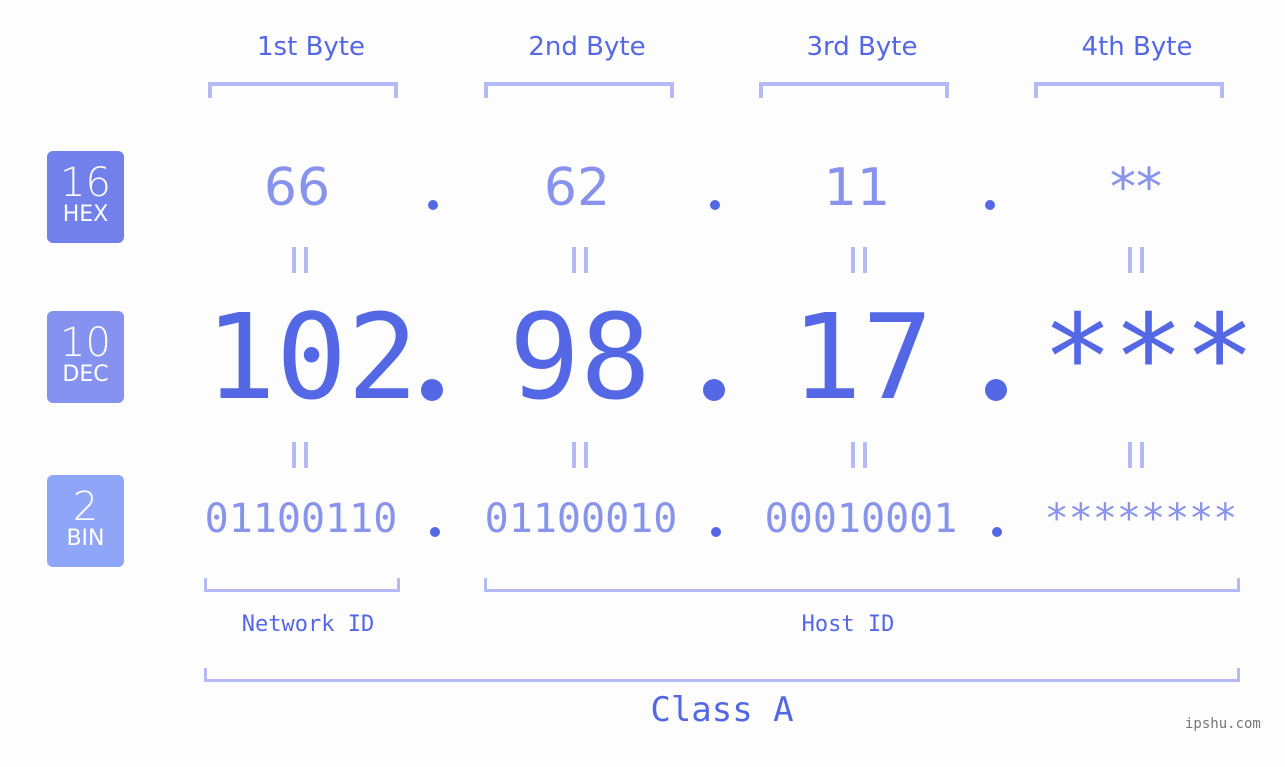 The width and height of the screenshot is (1285, 767). Describe the element at coordinates (722, 675) in the screenshot. I see `class-bracket` at that location.